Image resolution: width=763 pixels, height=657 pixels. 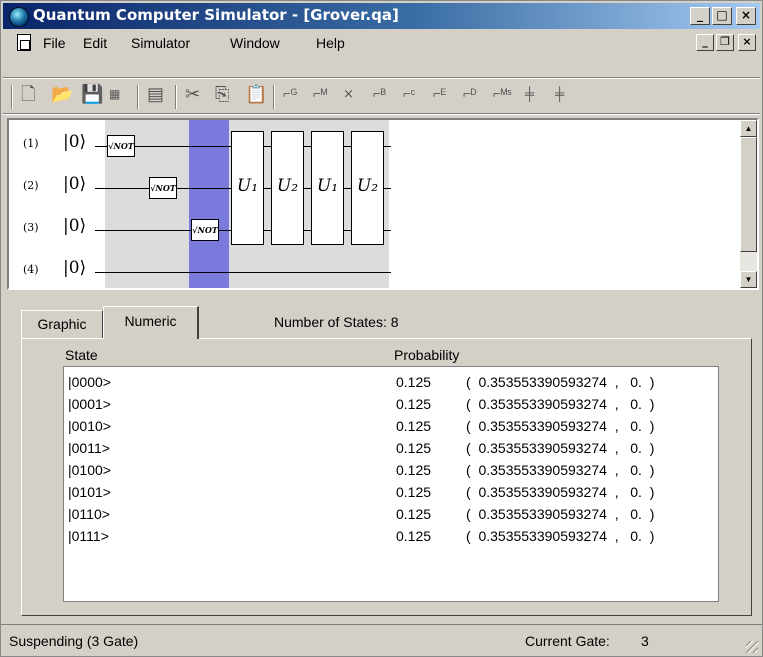 What do you see at coordinates (88, 536) in the screenshot?
I see `state-label: |0111>` at bounding box center [88, 536].